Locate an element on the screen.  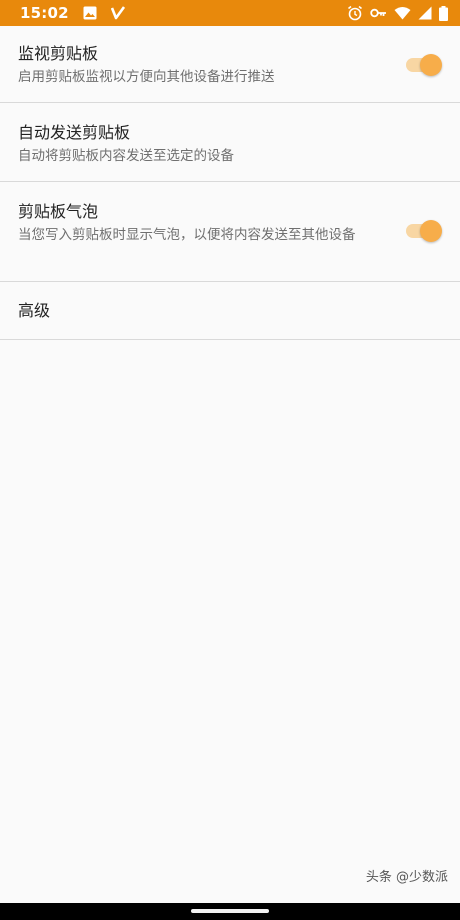
pref-title: 剪贴板气泡 is located at coordinates (58, 211).